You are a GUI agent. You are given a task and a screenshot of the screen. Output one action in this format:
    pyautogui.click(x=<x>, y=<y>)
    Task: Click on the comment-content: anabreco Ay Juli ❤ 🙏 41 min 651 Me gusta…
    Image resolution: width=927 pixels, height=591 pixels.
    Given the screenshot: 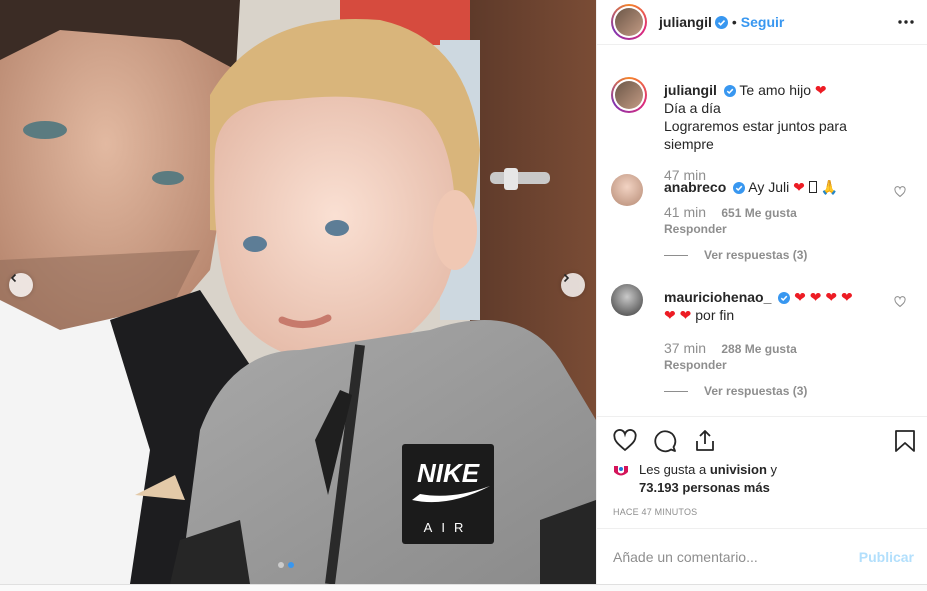 What is the action you would take?
    pyautogui.click(x=779, y=221)
    